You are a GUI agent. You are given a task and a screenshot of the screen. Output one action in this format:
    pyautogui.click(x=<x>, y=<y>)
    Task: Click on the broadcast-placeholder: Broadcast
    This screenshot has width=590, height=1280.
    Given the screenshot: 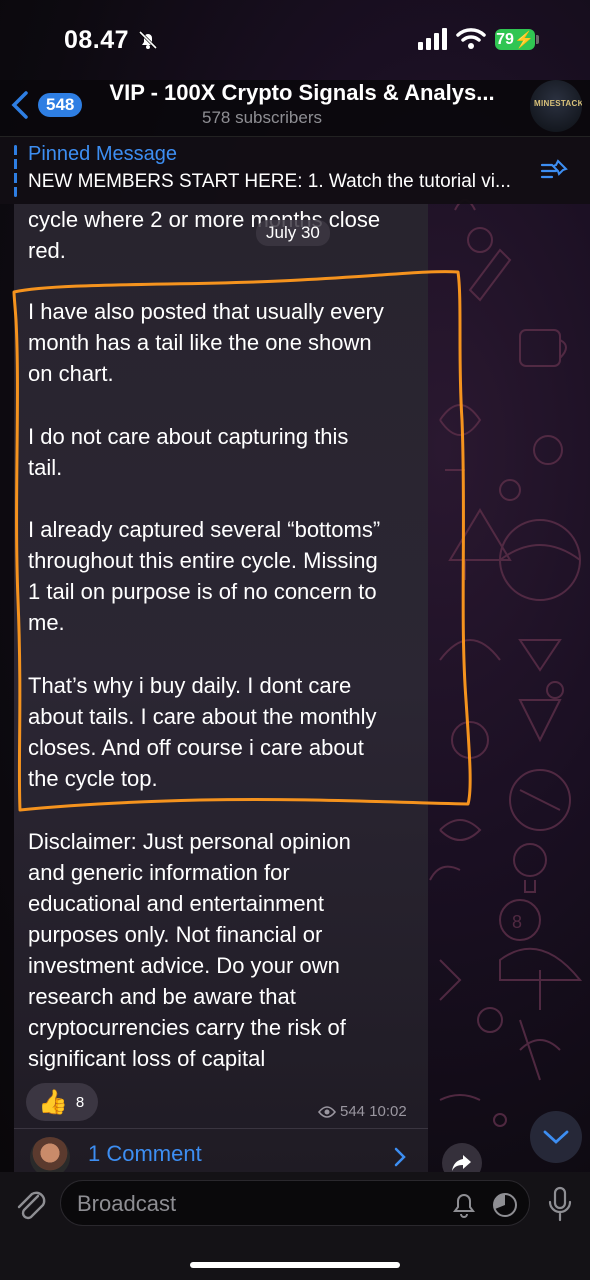 What is the action you would take?
    pyautogui.click(x=127, y=1203)
    